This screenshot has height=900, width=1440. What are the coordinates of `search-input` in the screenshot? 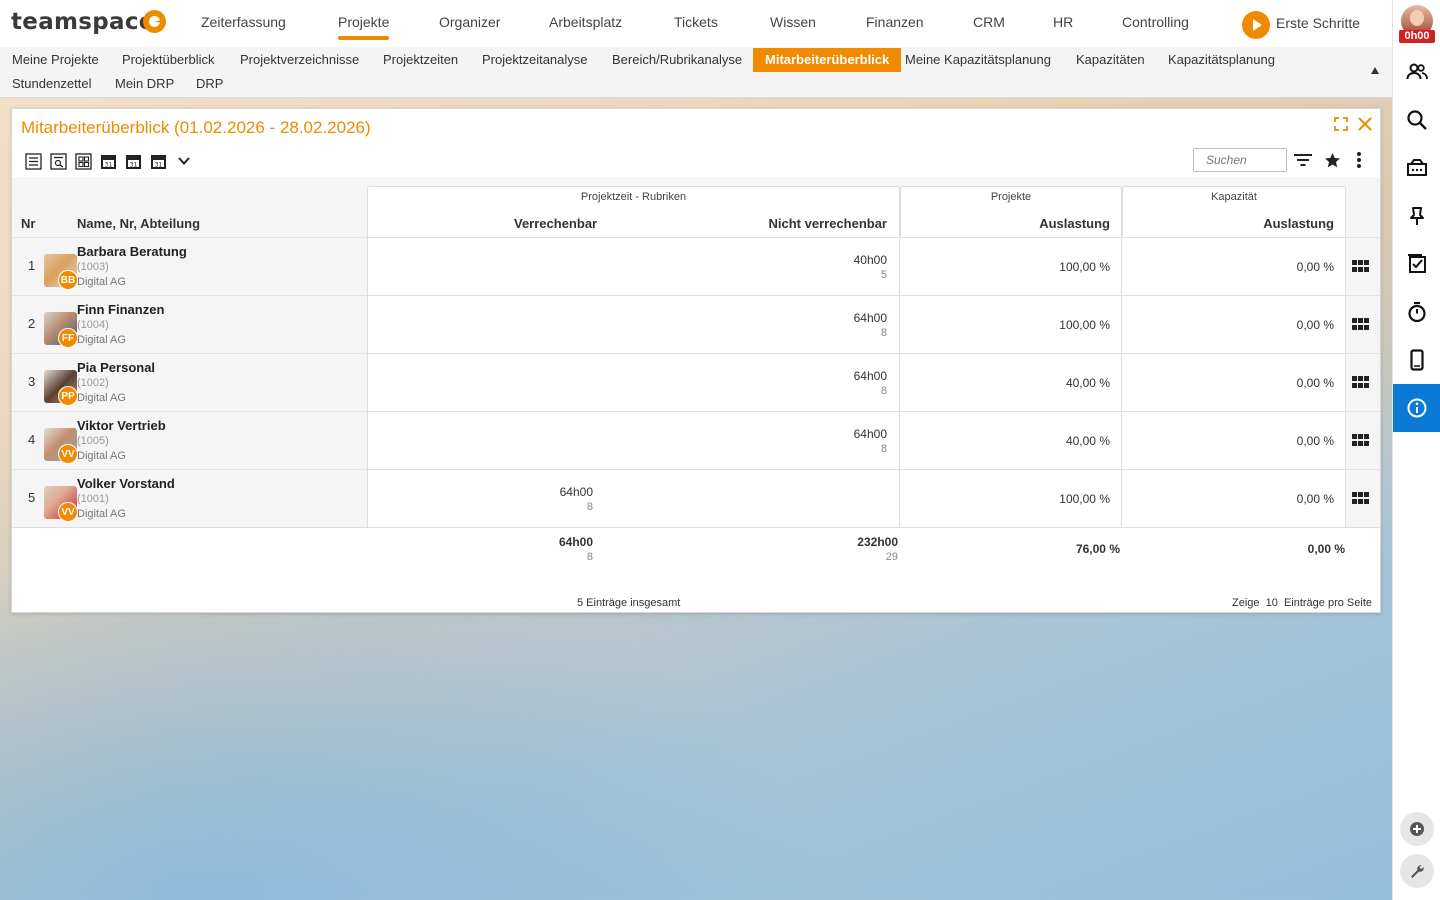 It's located at (1240, 160).